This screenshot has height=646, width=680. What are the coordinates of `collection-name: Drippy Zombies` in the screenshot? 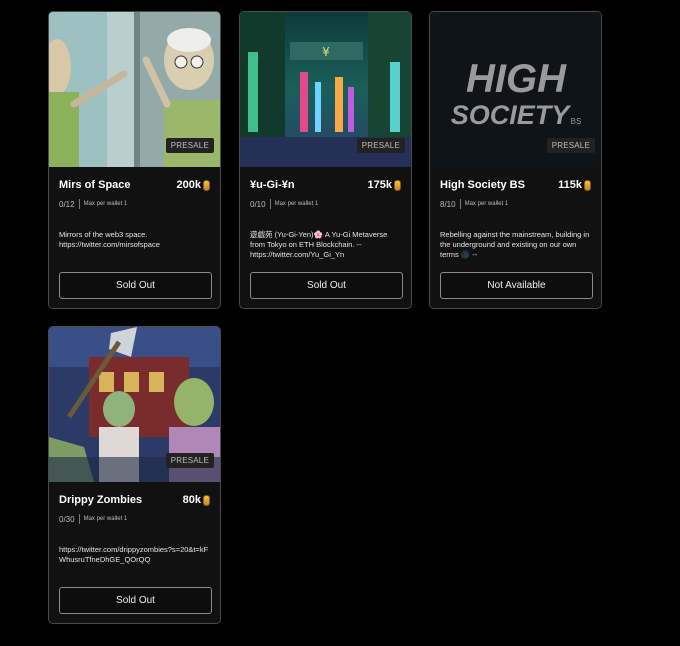 It's located at (101, 500).